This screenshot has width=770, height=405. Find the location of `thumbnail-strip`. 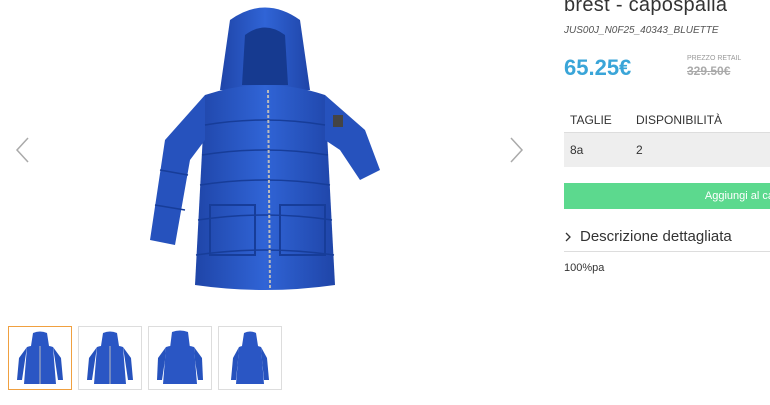

thumbnail-strip is located at coordinates (145, 358).